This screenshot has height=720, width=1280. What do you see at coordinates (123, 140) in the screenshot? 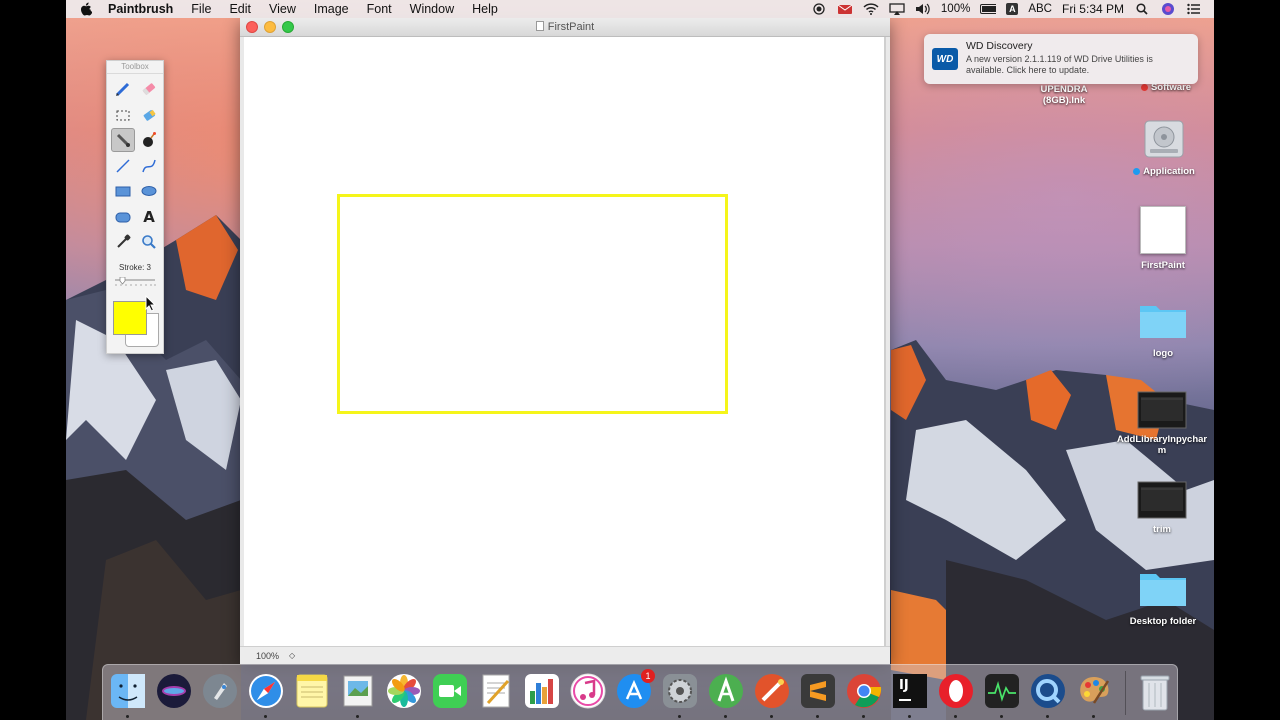
I see `brush-tool-icon` at bounding box center [123, 140].